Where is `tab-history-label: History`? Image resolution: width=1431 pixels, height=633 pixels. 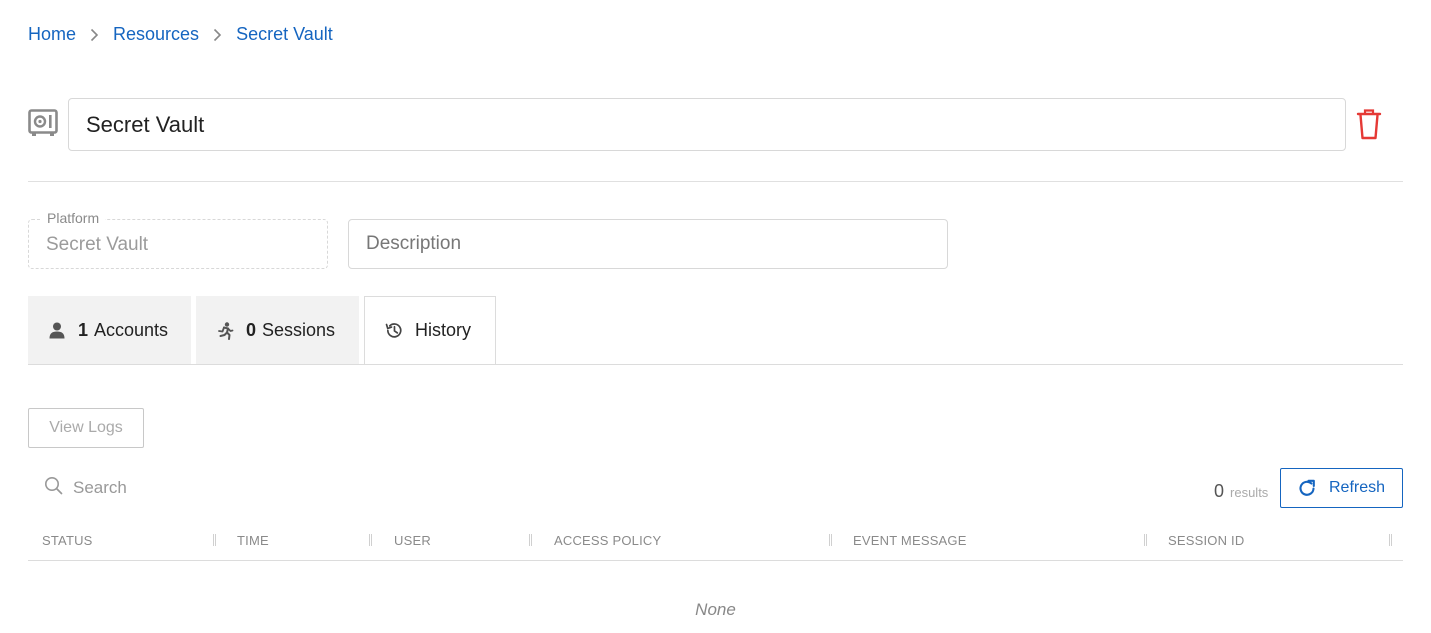
tab-history-label: History is located at coordinates (443, 330).